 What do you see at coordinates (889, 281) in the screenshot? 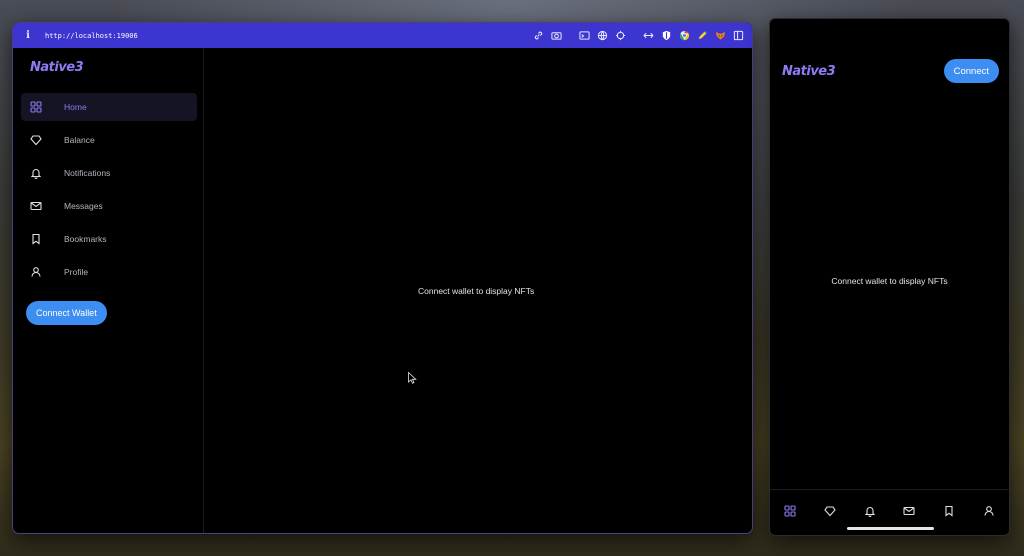
I see `mobile-empty-state-message: Connect wallet to display NFTs` at bounding box center [889, 281].